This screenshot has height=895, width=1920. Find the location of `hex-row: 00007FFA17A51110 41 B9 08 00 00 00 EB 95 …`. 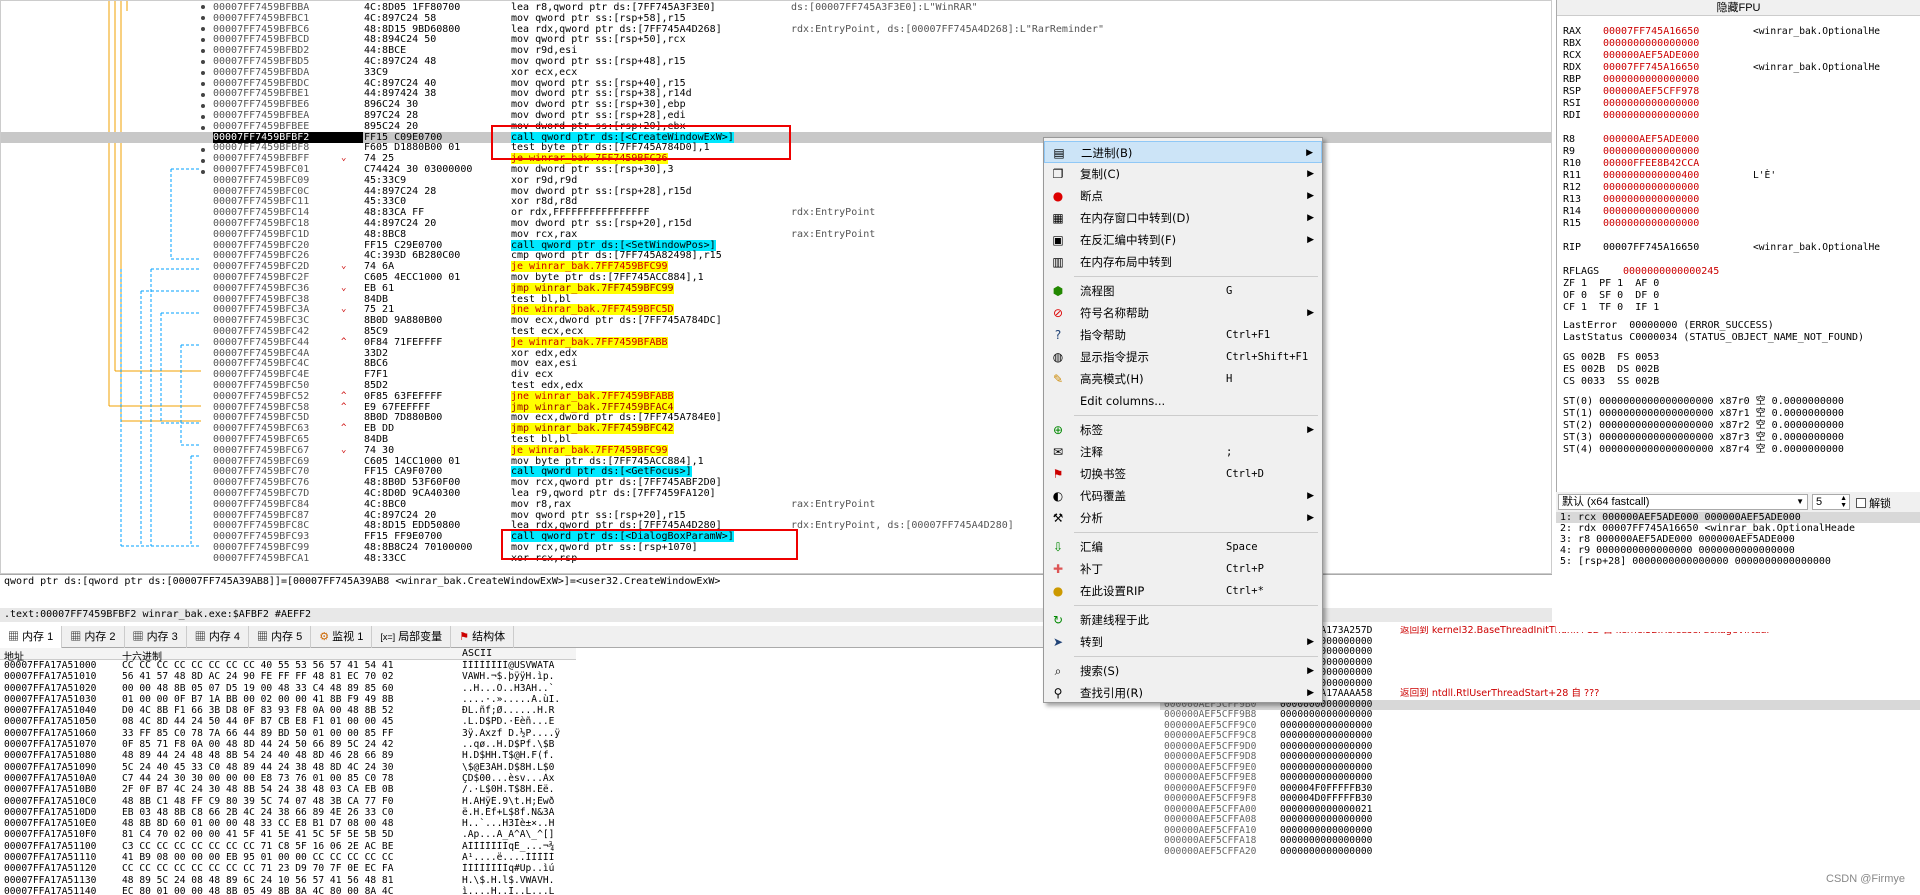

hex-row: 00007FFA17A51110 41 B9 08 00 00 00 EB 95 … is located at coordinates (288, 857).